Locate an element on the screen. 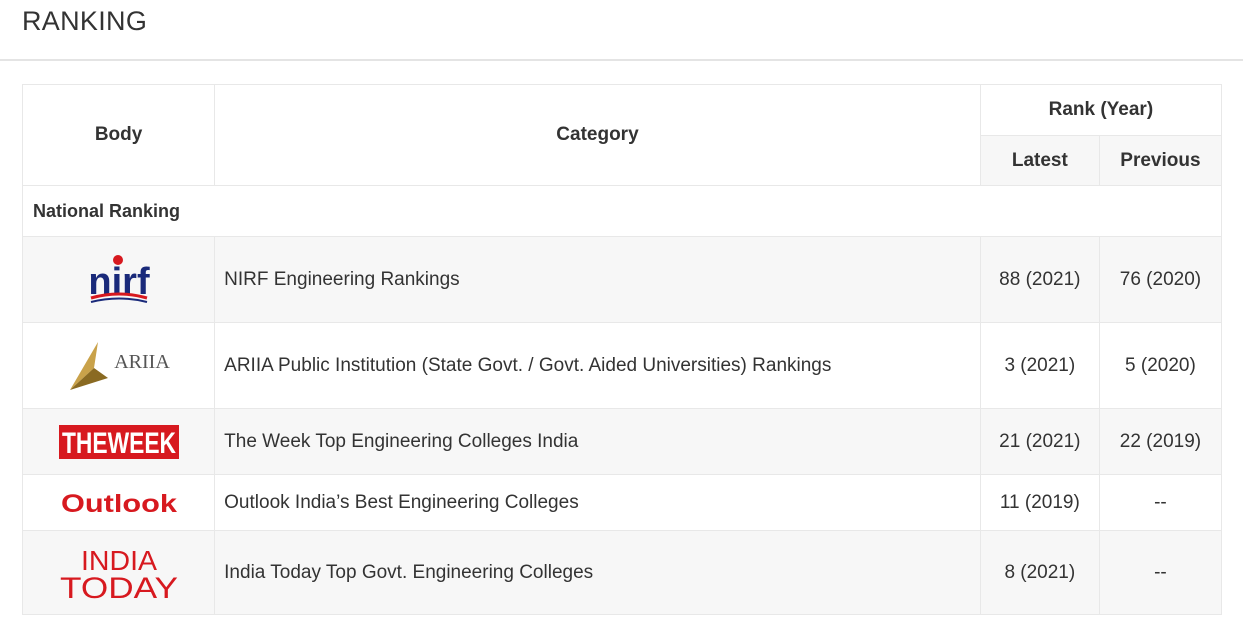 Image resolution: width=1243 pixels, height=639 pixels. the-week-logo-text: THEWEEK is located at coordinates (119, 443).